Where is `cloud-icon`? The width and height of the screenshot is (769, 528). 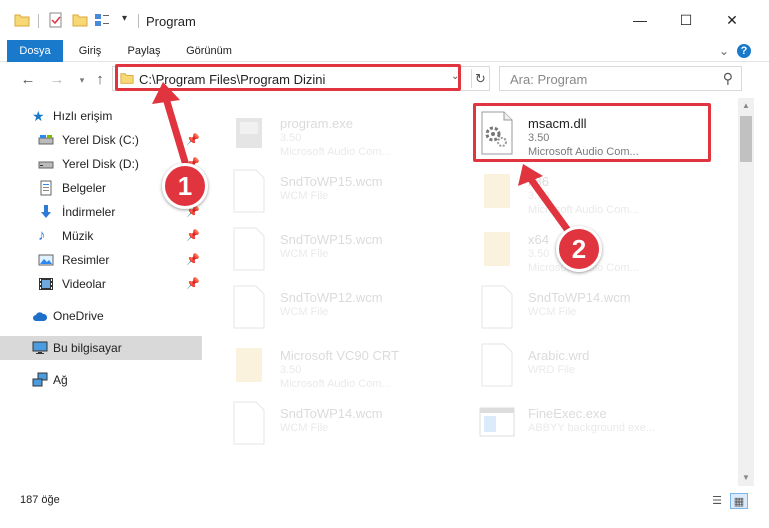 cloud-icon is located at coordinates (40, 316).